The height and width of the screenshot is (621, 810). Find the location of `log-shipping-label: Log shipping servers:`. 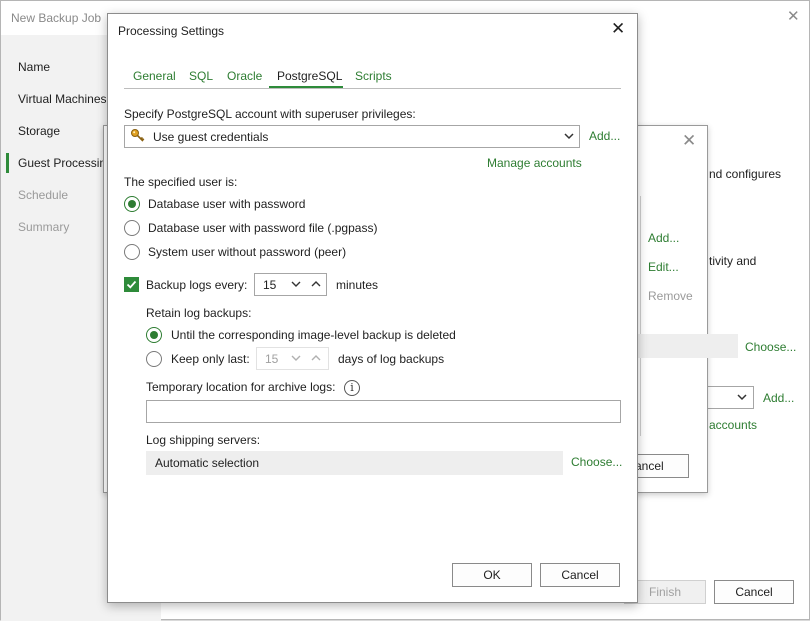

log-shipping-label: Log shipping servers: is located at coordinates (203, 440).